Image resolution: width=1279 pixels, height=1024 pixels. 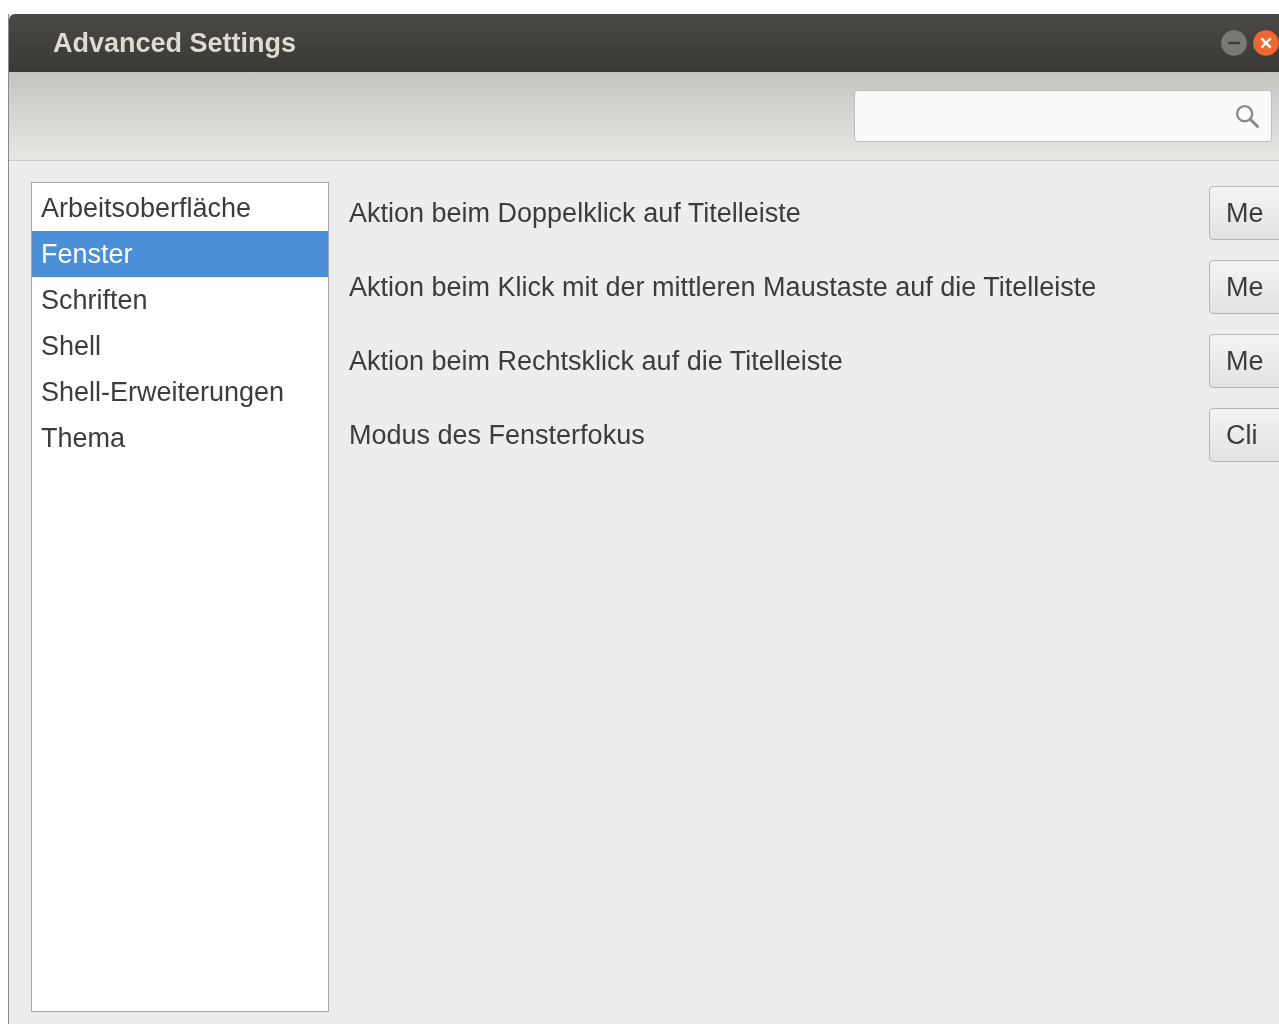 What do you see at coordinates (180, 346) in the screenshot?
I see `sidebar-item: Shell` at bounding box center [180, 346].